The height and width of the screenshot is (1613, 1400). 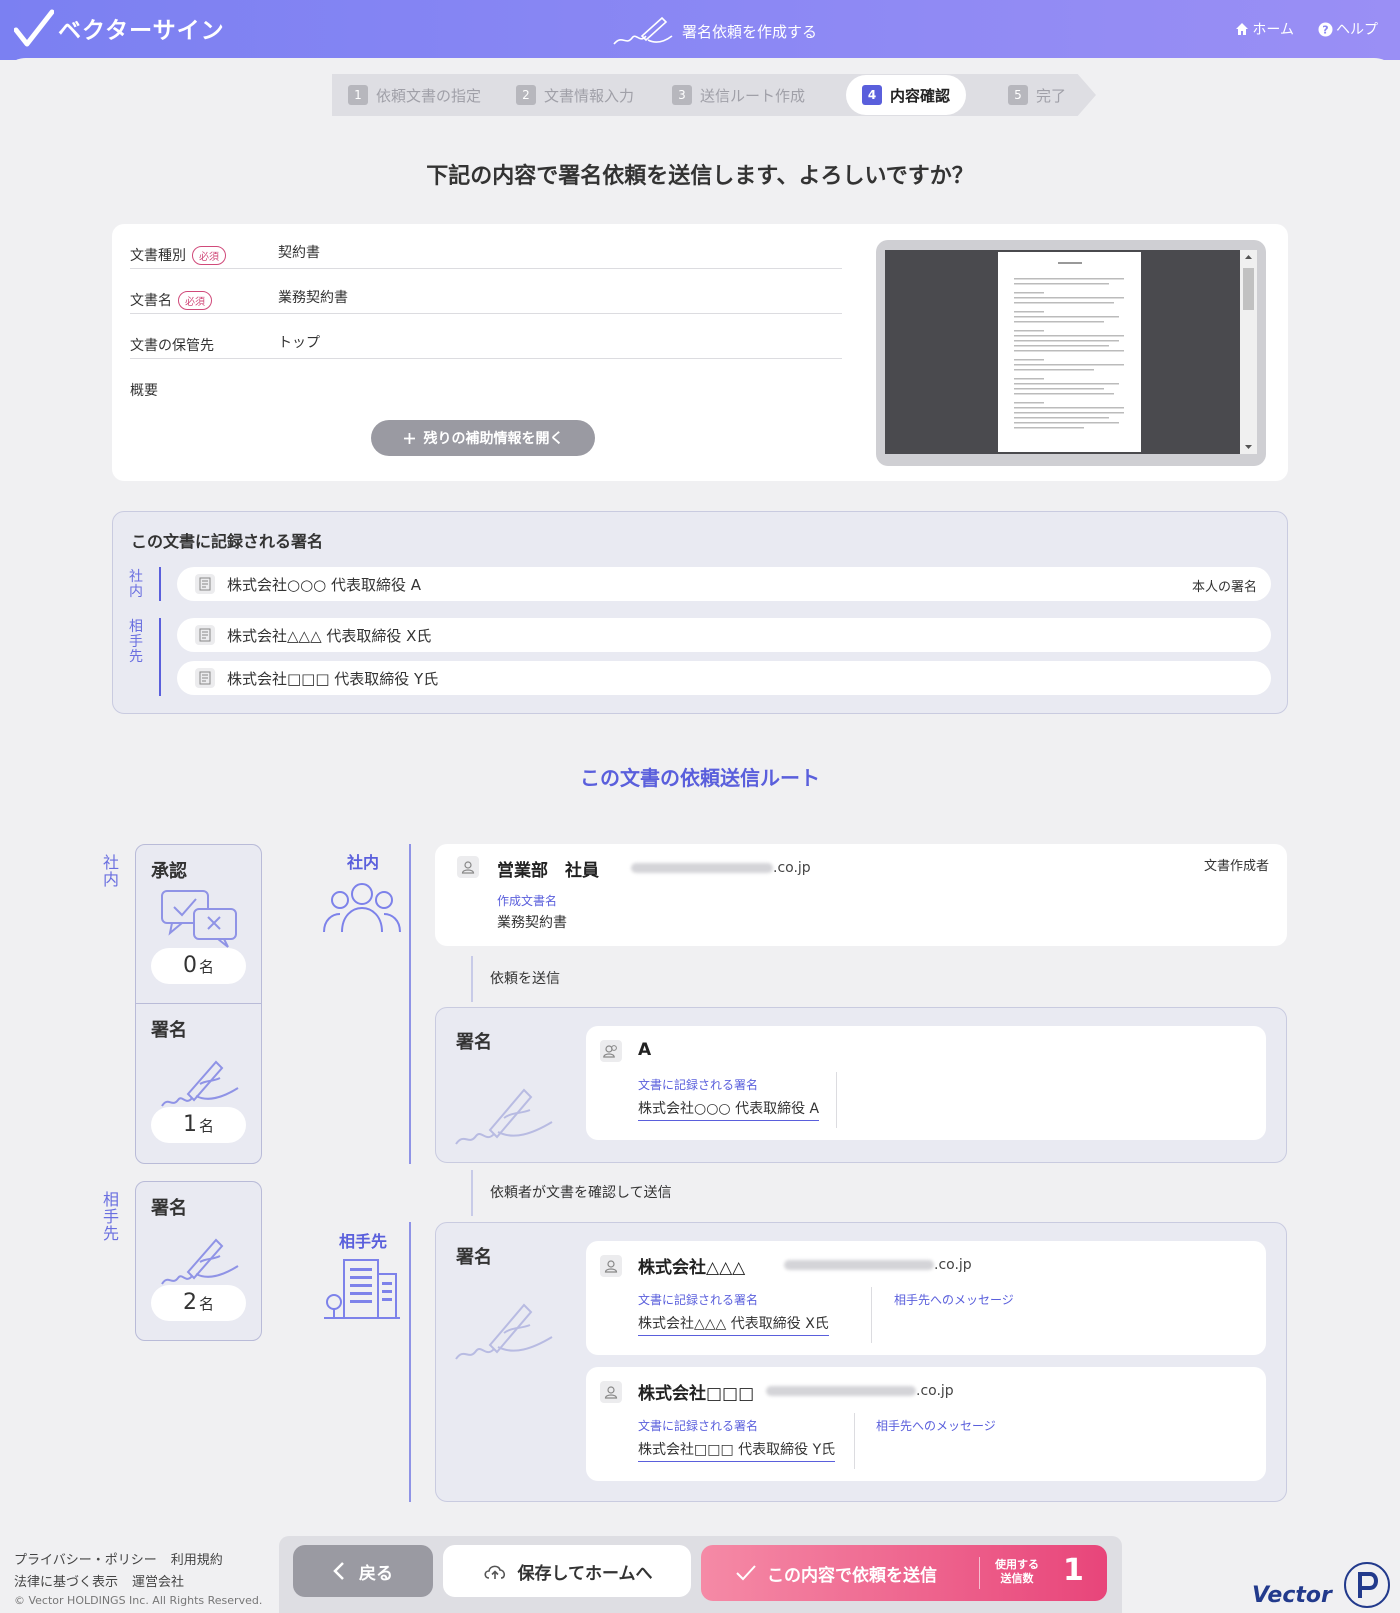 I want to click on scroll-up-arrow-icon, so click(x=1248, y=257).